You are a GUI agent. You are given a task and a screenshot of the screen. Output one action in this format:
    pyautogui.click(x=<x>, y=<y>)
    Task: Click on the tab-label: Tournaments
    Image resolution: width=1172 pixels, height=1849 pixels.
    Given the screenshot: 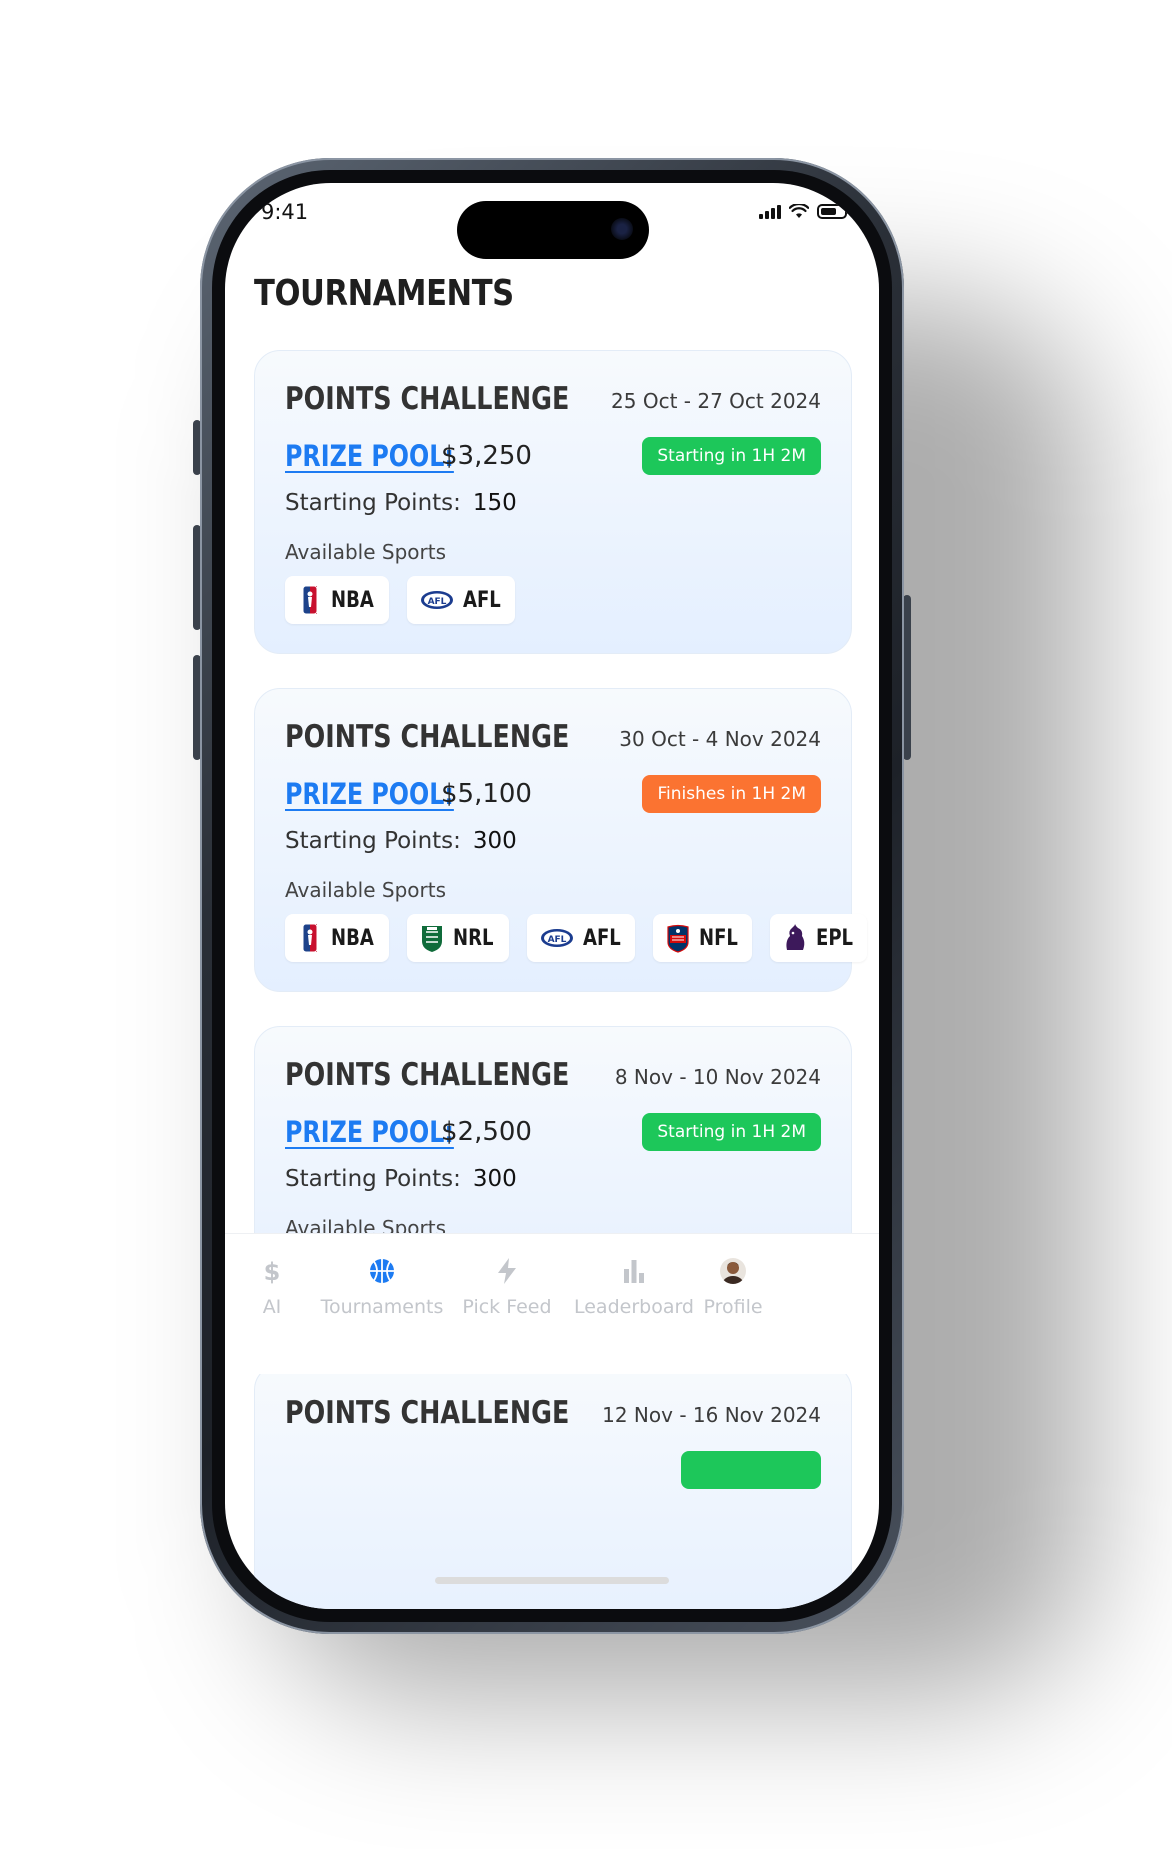 What is the action you would take?
    pyautogui.click(x=382, y=1307)
    